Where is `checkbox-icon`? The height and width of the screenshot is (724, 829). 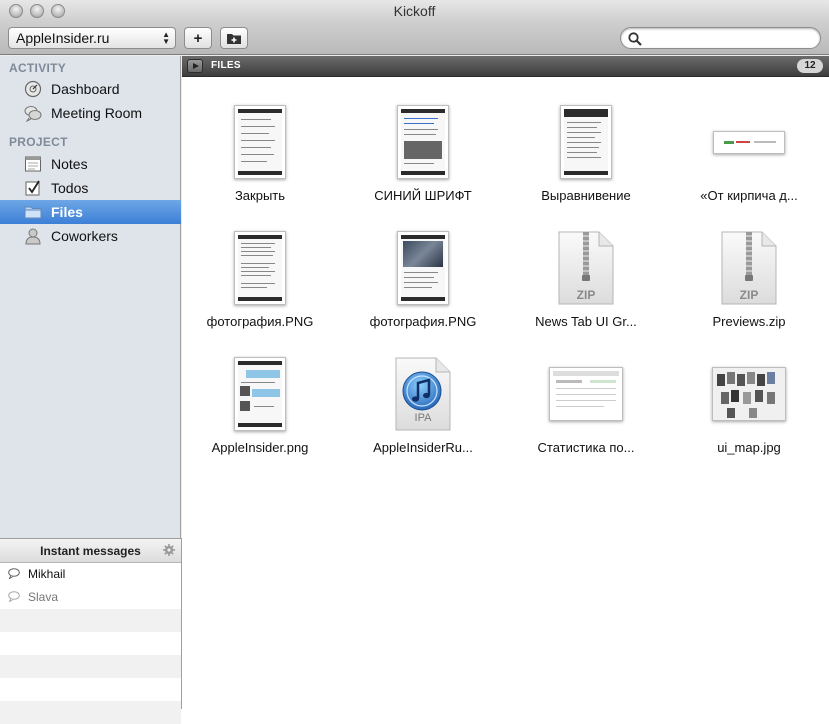
checkbox-icon is located at coordinates (32, 188).